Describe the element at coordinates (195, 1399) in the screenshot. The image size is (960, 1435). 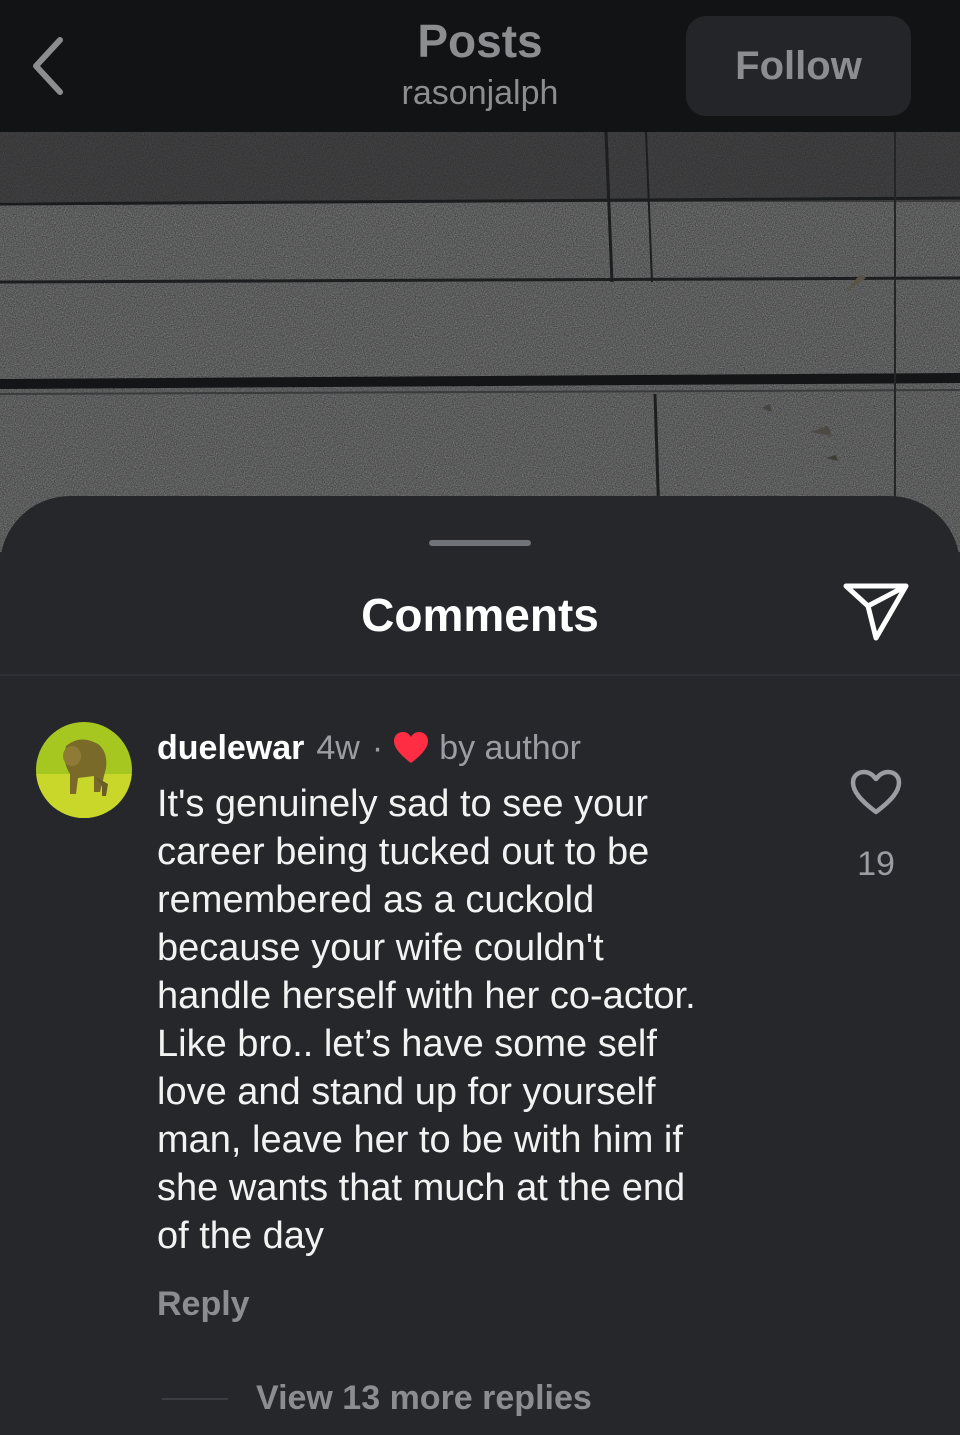
I see `replies-divider-line` at that location.